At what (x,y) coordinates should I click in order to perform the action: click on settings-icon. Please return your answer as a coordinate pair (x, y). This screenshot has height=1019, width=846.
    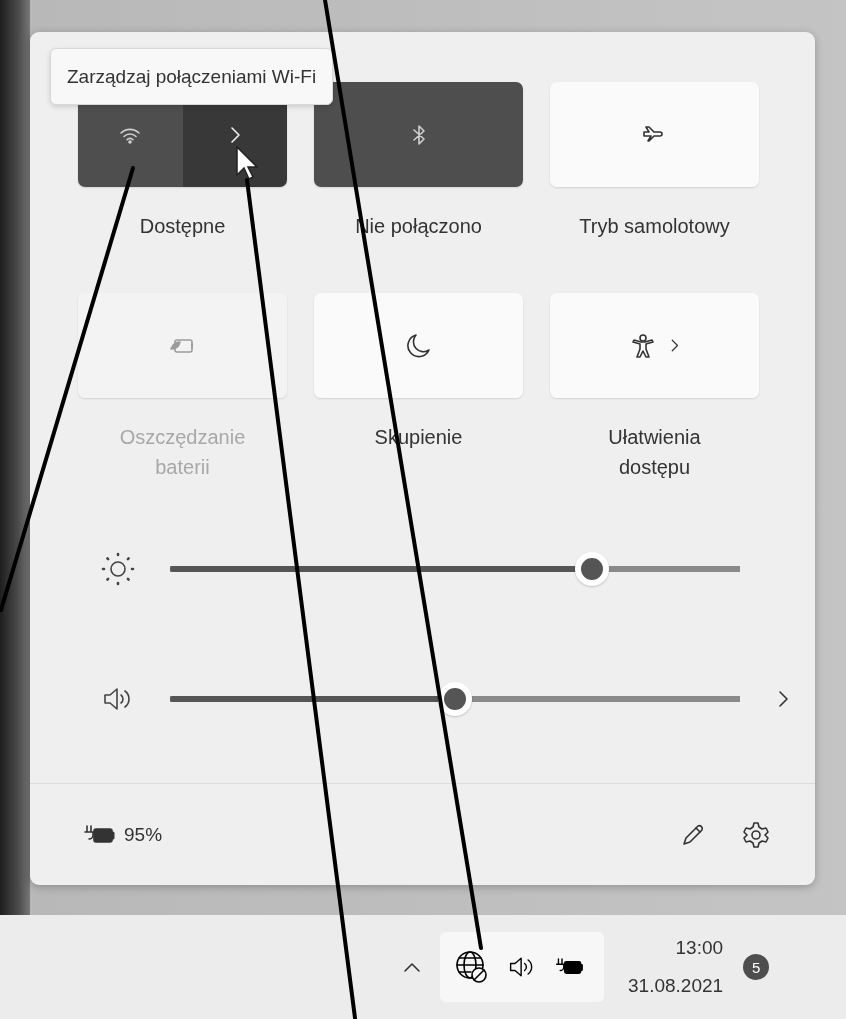
    Looking at the image, I should click on (756, 834).